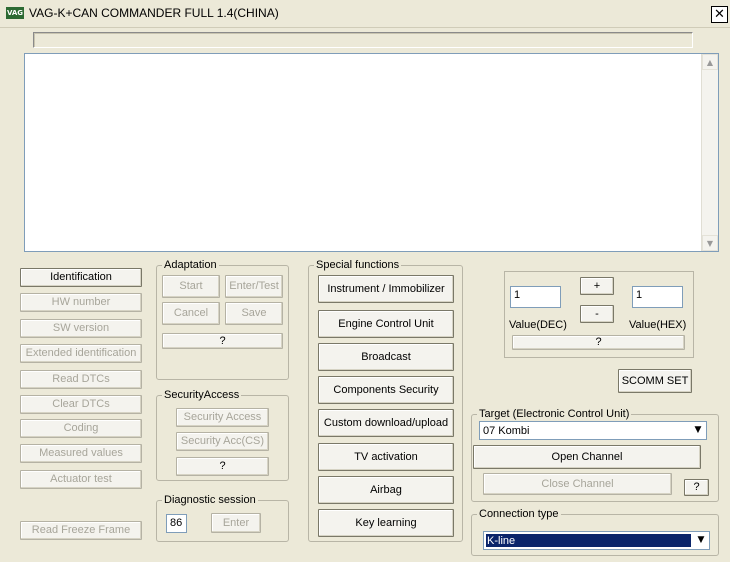 This screenshot has width=730, height=562. I want to click on value-dec-input: 1, so click(535, 297).